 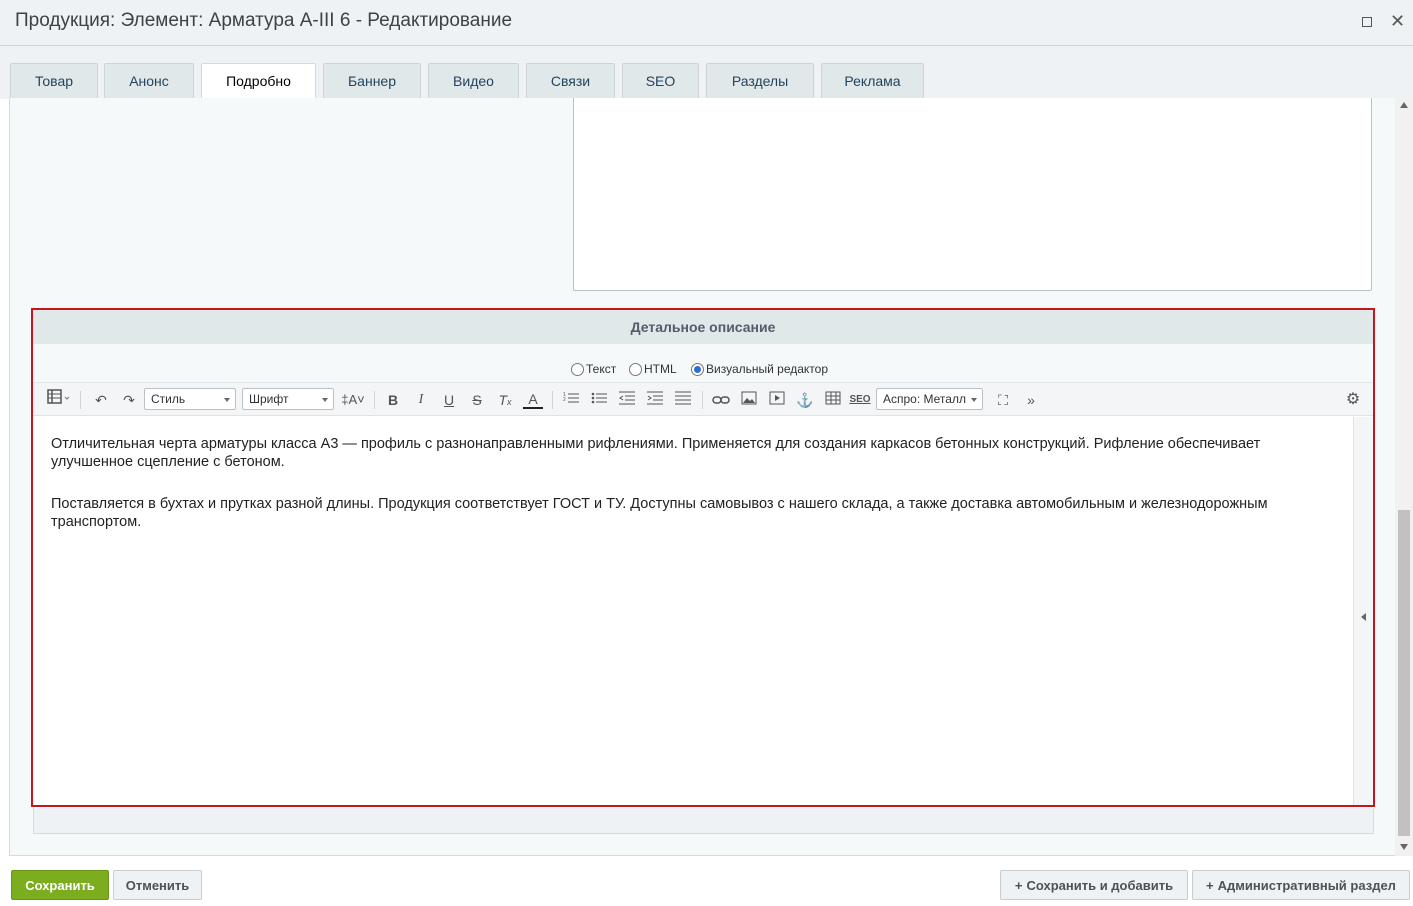 I want to click on admin-section-button: + Административный раздел, so click(x=1301, y=885).